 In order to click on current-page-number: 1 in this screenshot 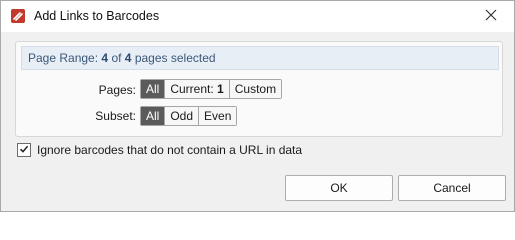, I will do `click(220, 89)`.